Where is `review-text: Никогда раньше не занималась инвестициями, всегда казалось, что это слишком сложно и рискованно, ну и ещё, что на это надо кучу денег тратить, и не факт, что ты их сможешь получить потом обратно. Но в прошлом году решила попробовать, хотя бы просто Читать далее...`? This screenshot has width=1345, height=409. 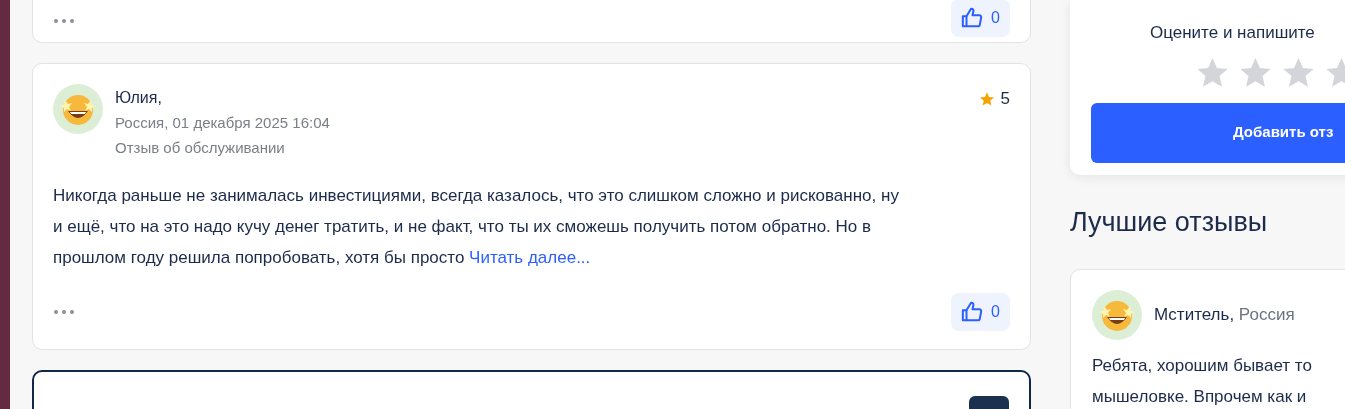 review-text: Никогда раньше не занималась инвестициями, всегда казалось, что это слишком сложно и рискованно, ну и ещё, что на это надо кучу денег тратить, и не факт, что ты их сможешь получить потом обратно. Но в прошлом году решила попробовать, хотя бы просто Читать далее... is located at coordinates (476, 227).